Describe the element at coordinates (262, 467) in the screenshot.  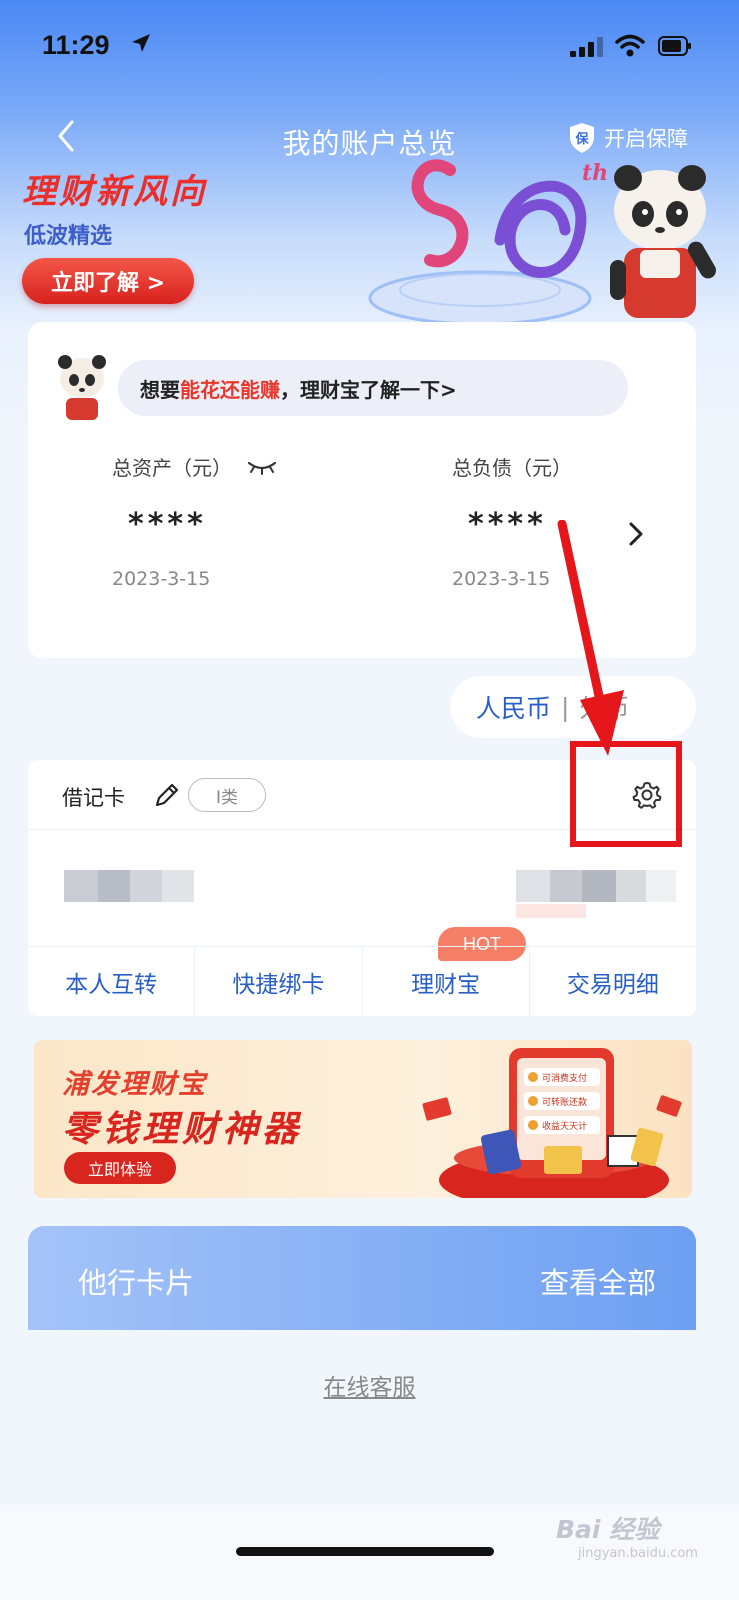
I see `eye-closed-icon` at that location.